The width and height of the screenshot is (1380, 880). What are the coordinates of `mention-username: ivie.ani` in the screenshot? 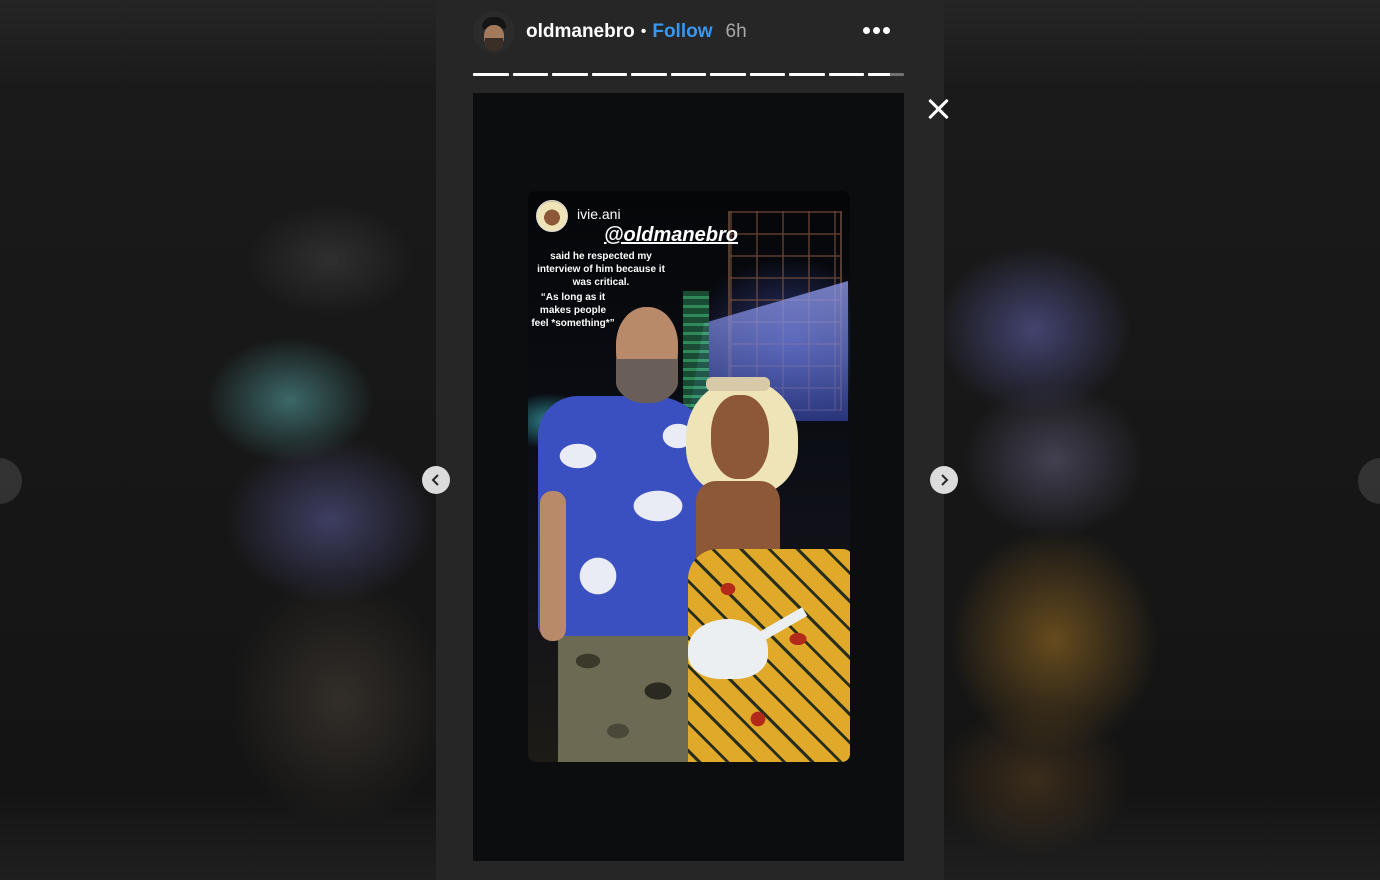 It's located at (599, 214).